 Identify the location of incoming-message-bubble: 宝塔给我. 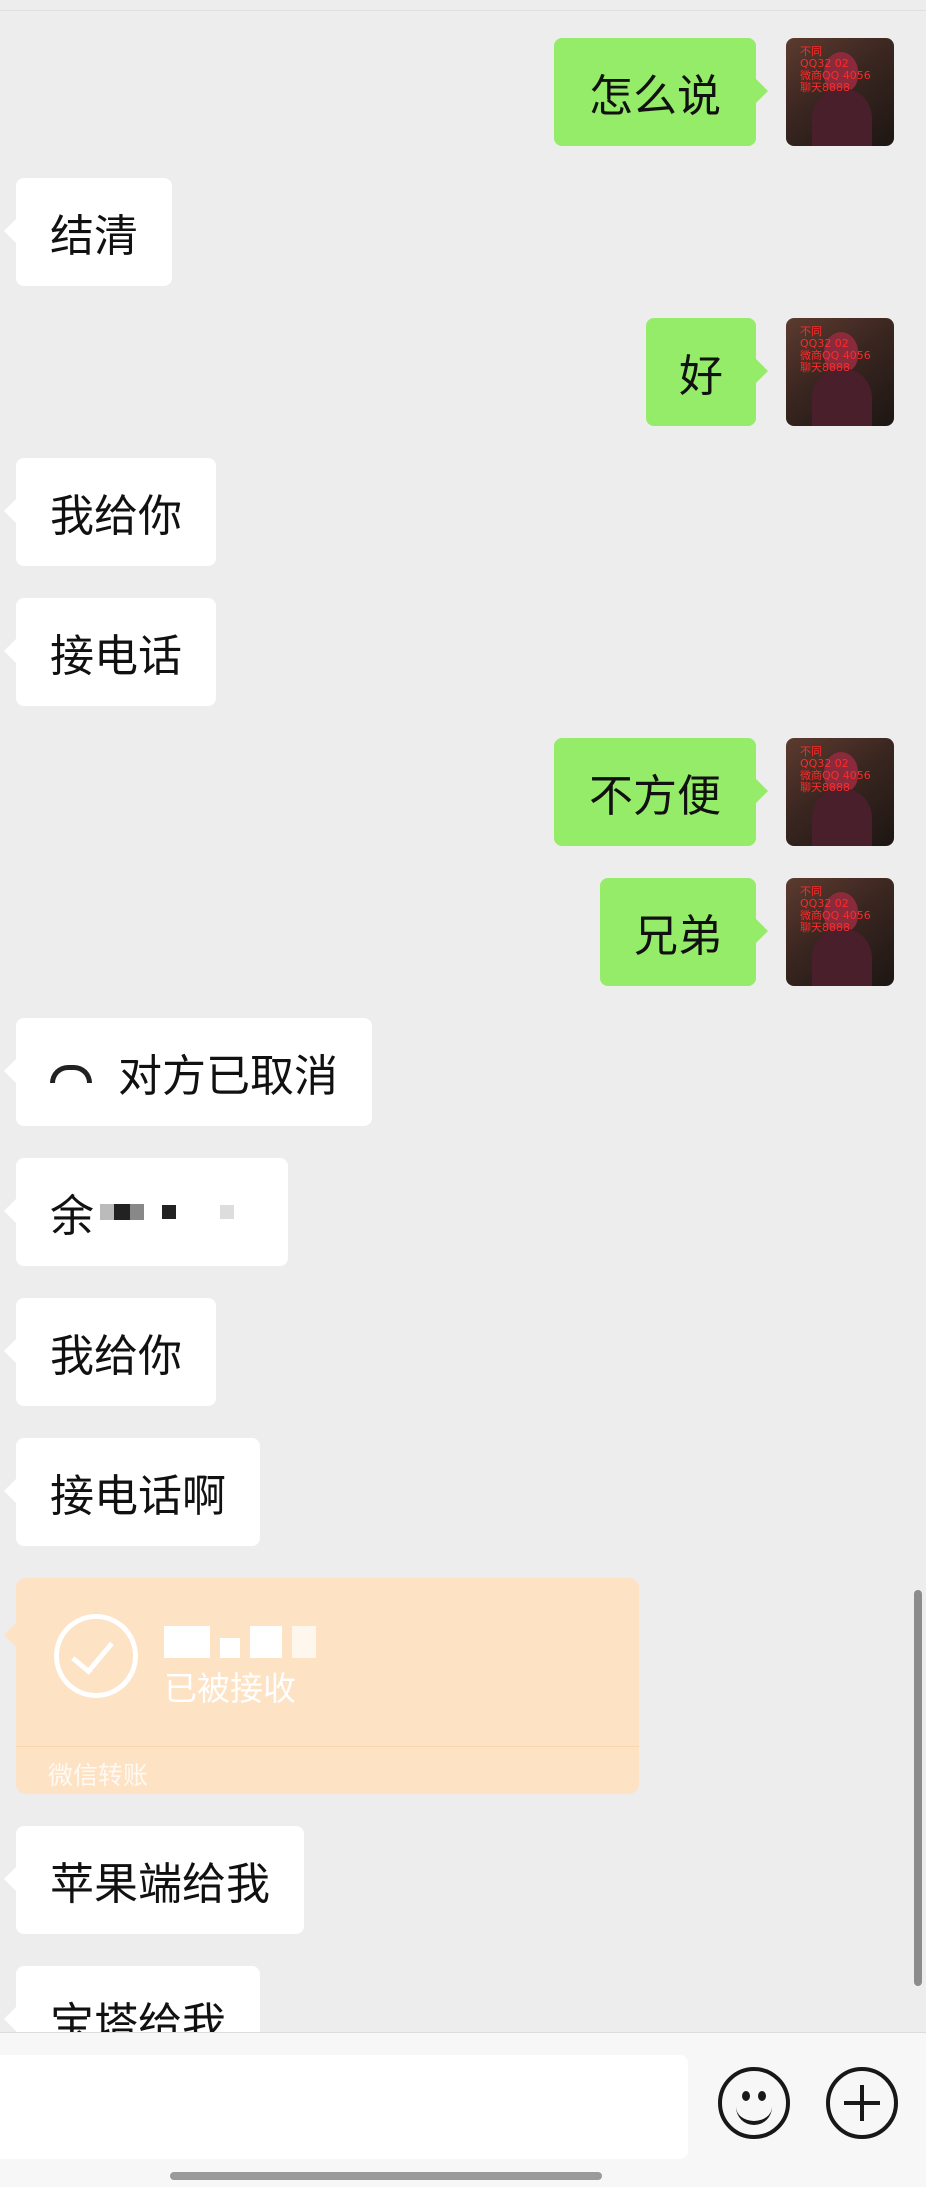
(132, 1999).